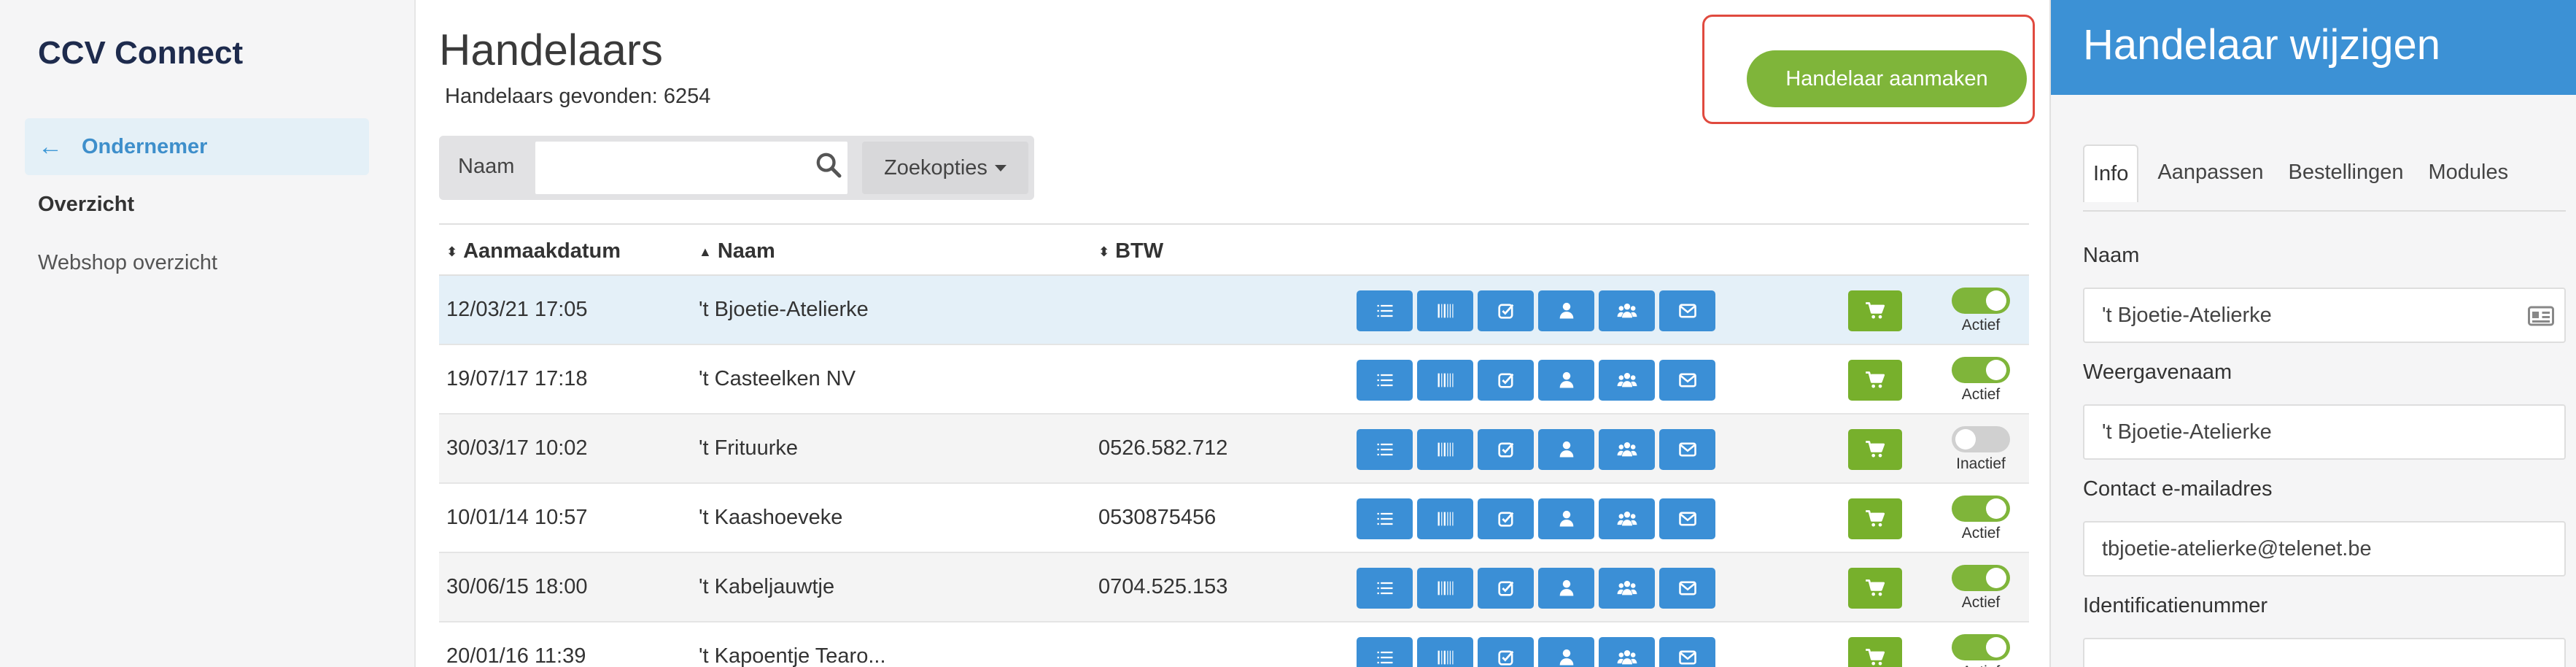 This screenshot has height=667, width=2576. I want to click on caret-down-icon, so click(1000, 167).